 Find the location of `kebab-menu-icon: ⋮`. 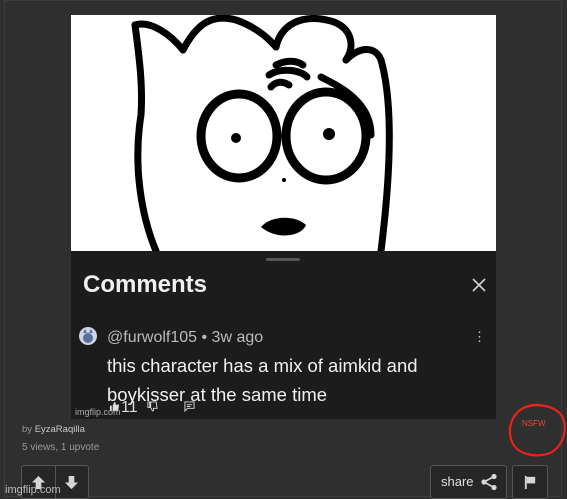

kebab-menu-icon: ⋮ is located at coordinates (479, 336).